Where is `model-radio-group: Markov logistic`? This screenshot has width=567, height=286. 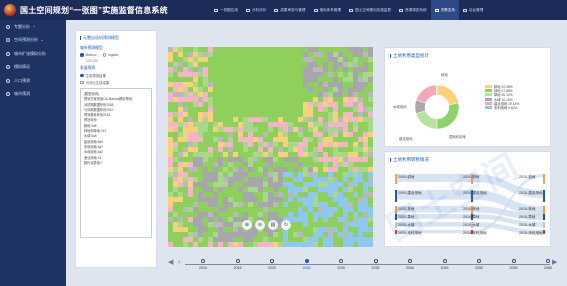
model-radio-group: Markov logistic is located at coordinates (116, 55).